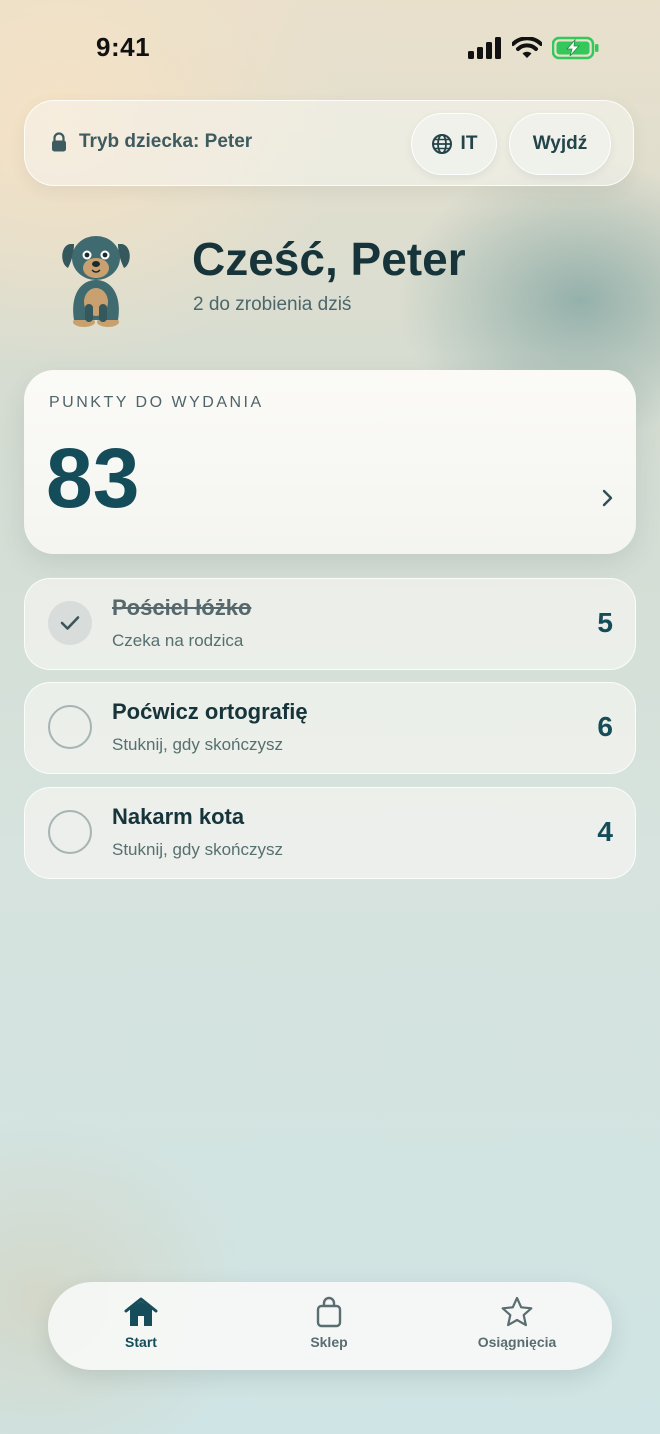  I want to click on points-label: PUNKTY DO WYDANIA, so click(156, 402).